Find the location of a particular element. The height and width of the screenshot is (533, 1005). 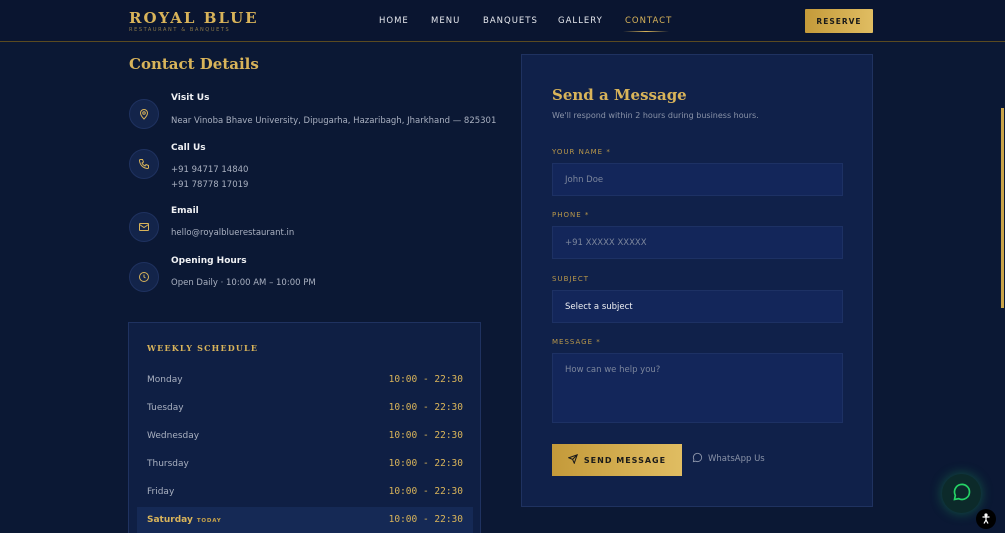

schedule-day: Thursday is located at coordinates (168, 464).